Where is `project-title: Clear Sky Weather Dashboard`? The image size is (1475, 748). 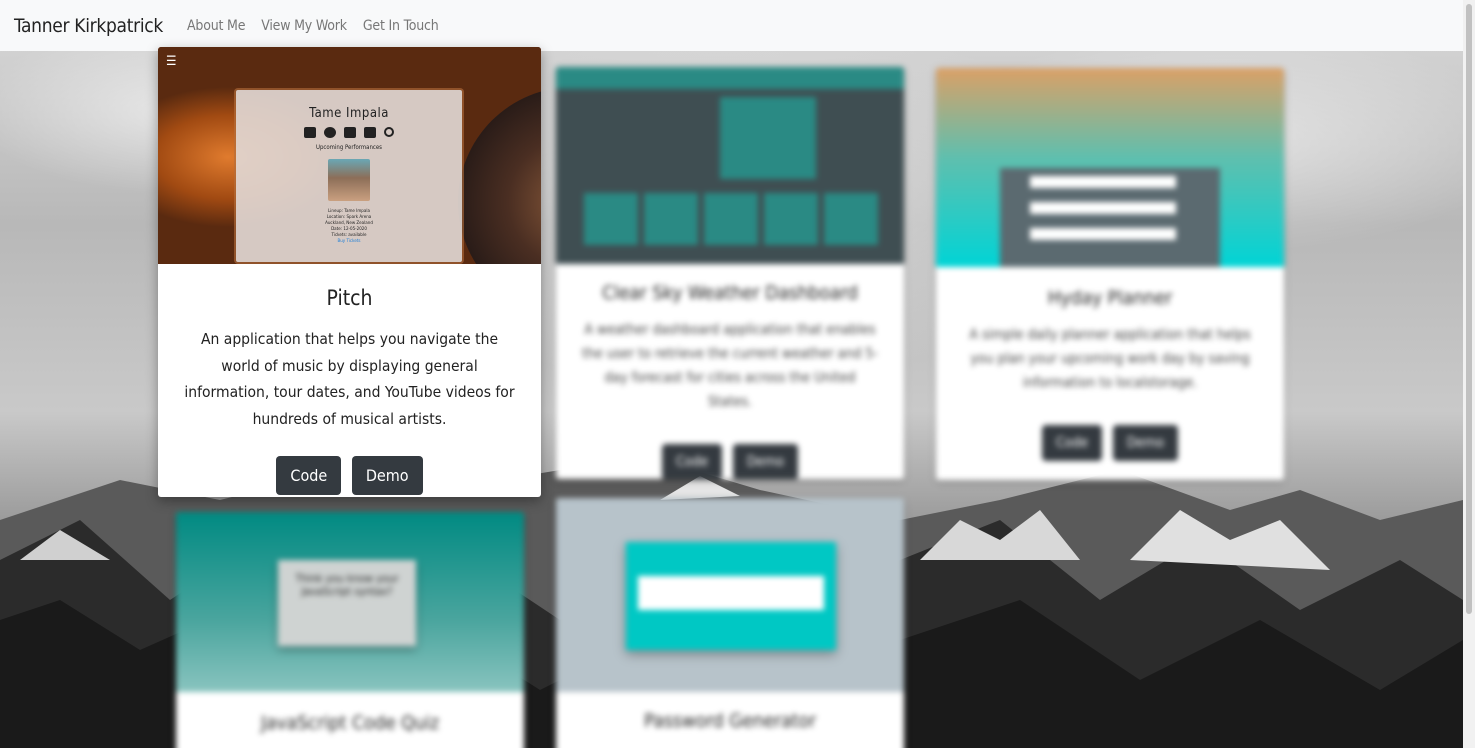 project-title: Clear Sky Weather Dashboard is located at coordinates (730, 293).